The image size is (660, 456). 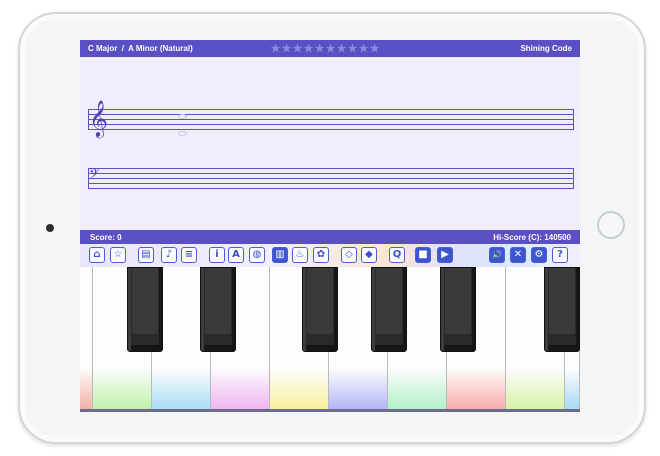 I want to click on favorite-icon: ☆, so click(x=118, y=254).